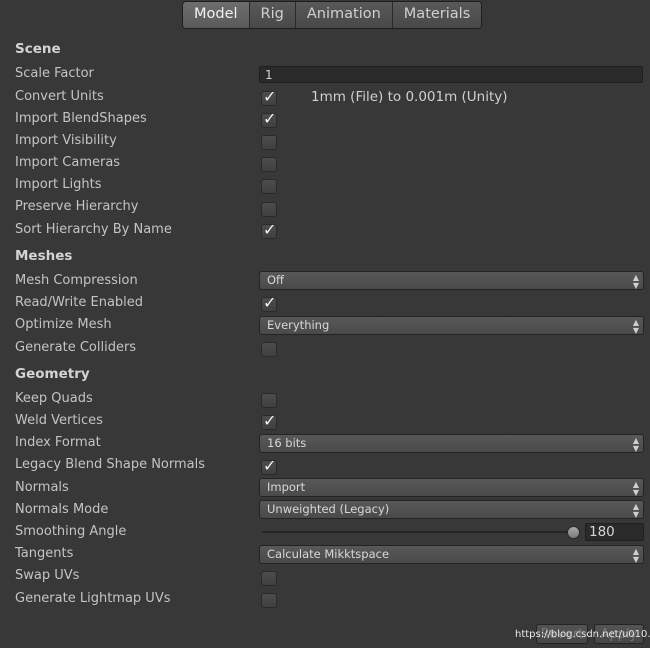  What do you see at coordinates (286, 487) in the screenshot?
I see `normals-value: Import` at bounding box center [286, 487].